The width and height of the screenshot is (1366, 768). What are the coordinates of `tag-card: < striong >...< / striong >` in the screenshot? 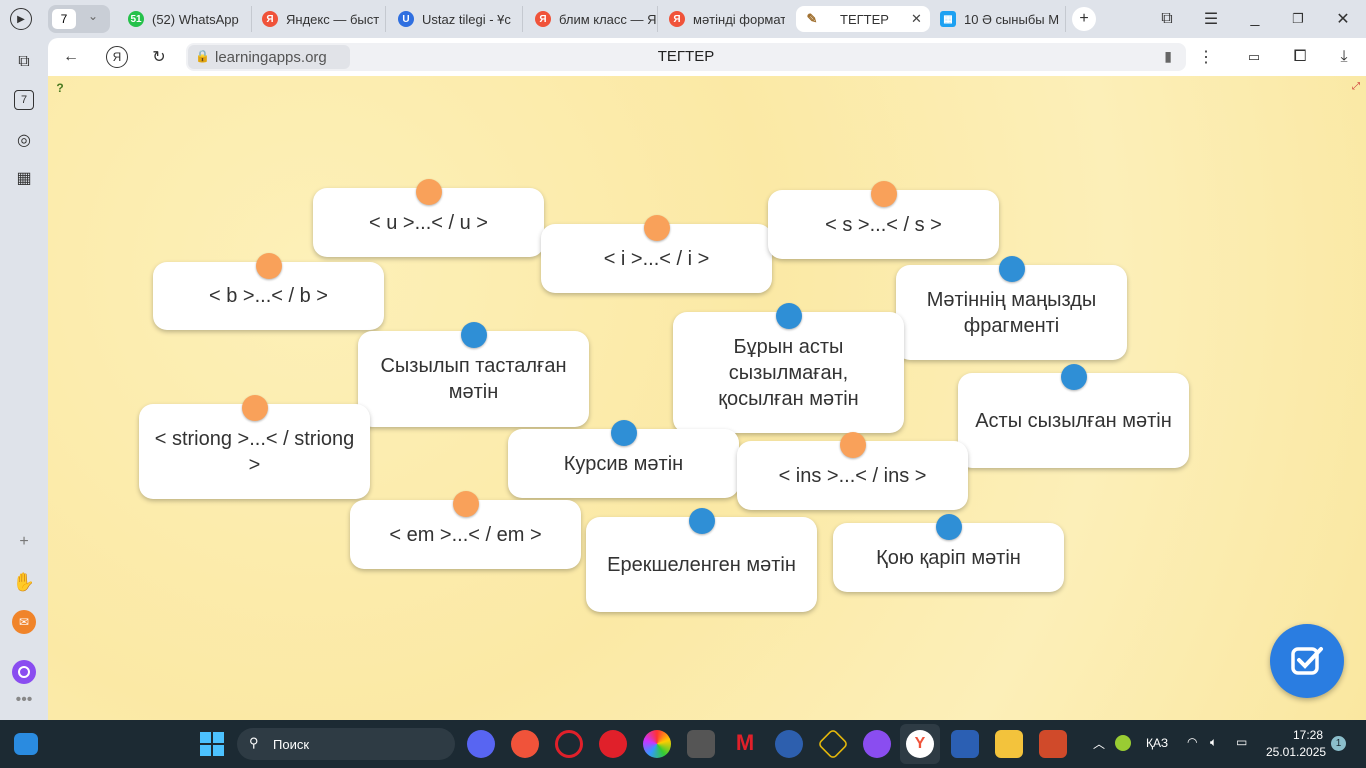 It's located at (254, 447).